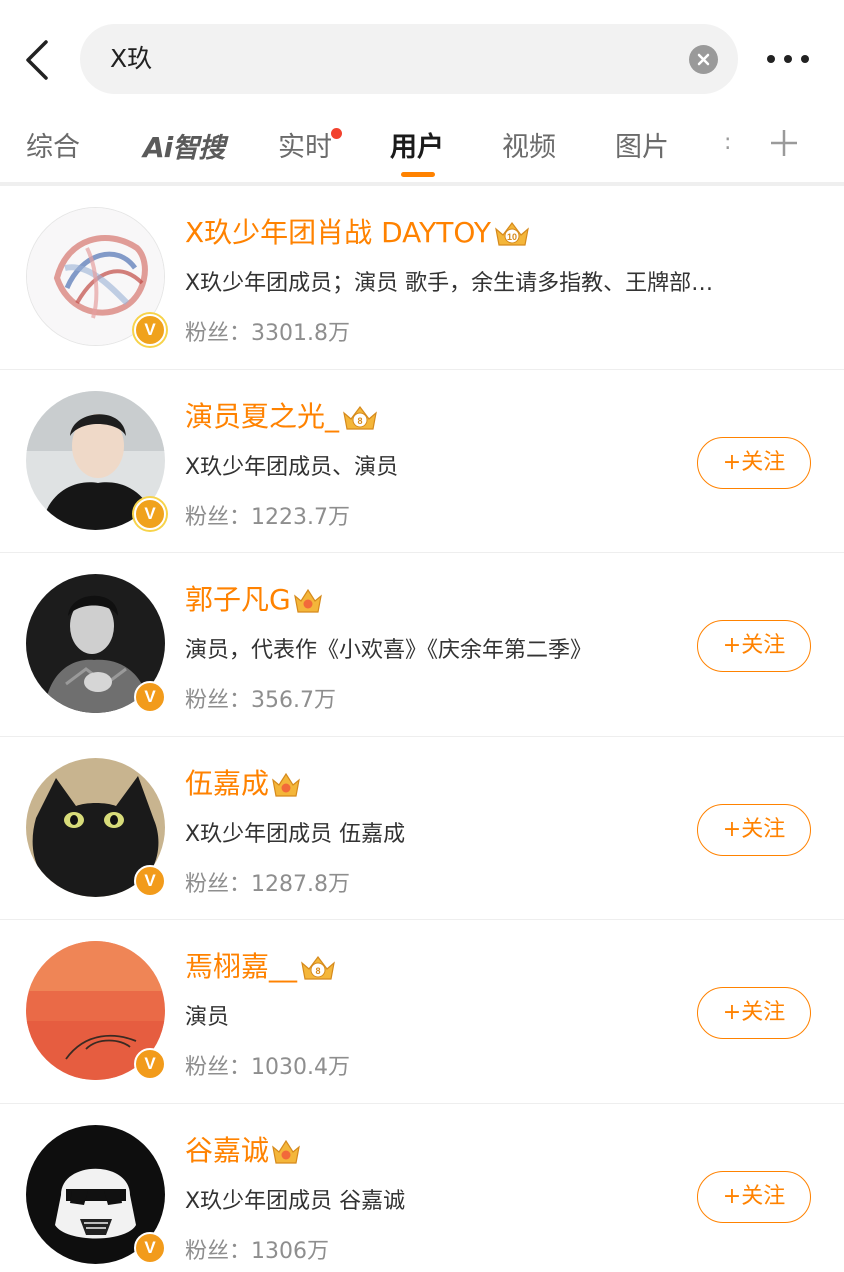  Describe the element at coordinates (338, 232) in the screenshot. I see `user-name-text: X玖少年团肖战 DAYTOY` at that location.